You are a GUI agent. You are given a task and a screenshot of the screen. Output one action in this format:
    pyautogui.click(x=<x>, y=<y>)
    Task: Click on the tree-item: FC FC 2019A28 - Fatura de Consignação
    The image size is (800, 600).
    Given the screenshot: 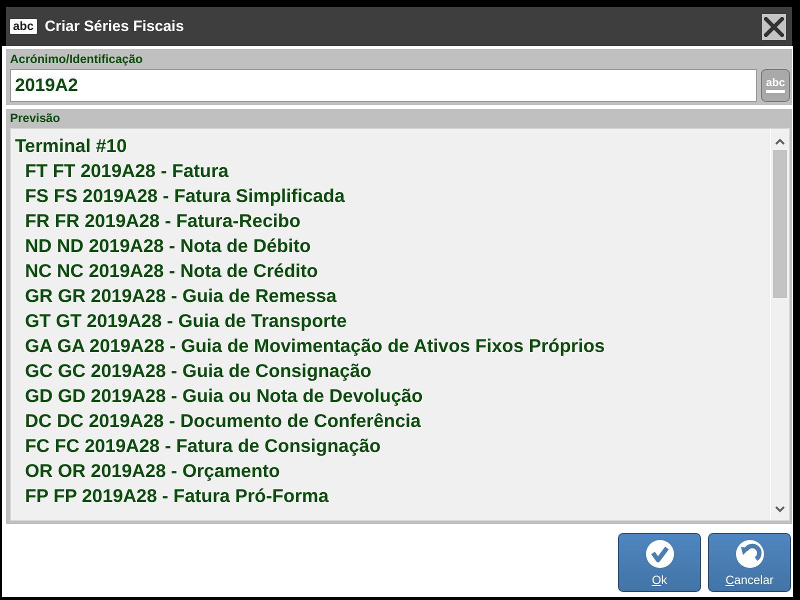 What is the action you would take?
    pyautogui.click(x=203, y=446)
    